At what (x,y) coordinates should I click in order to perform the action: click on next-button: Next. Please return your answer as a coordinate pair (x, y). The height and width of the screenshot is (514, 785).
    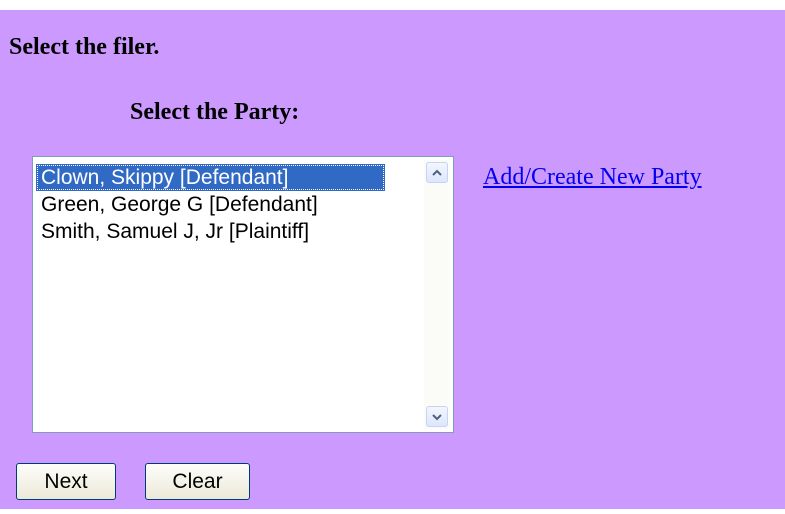
    Looking at the image, I should click on (66, 481).